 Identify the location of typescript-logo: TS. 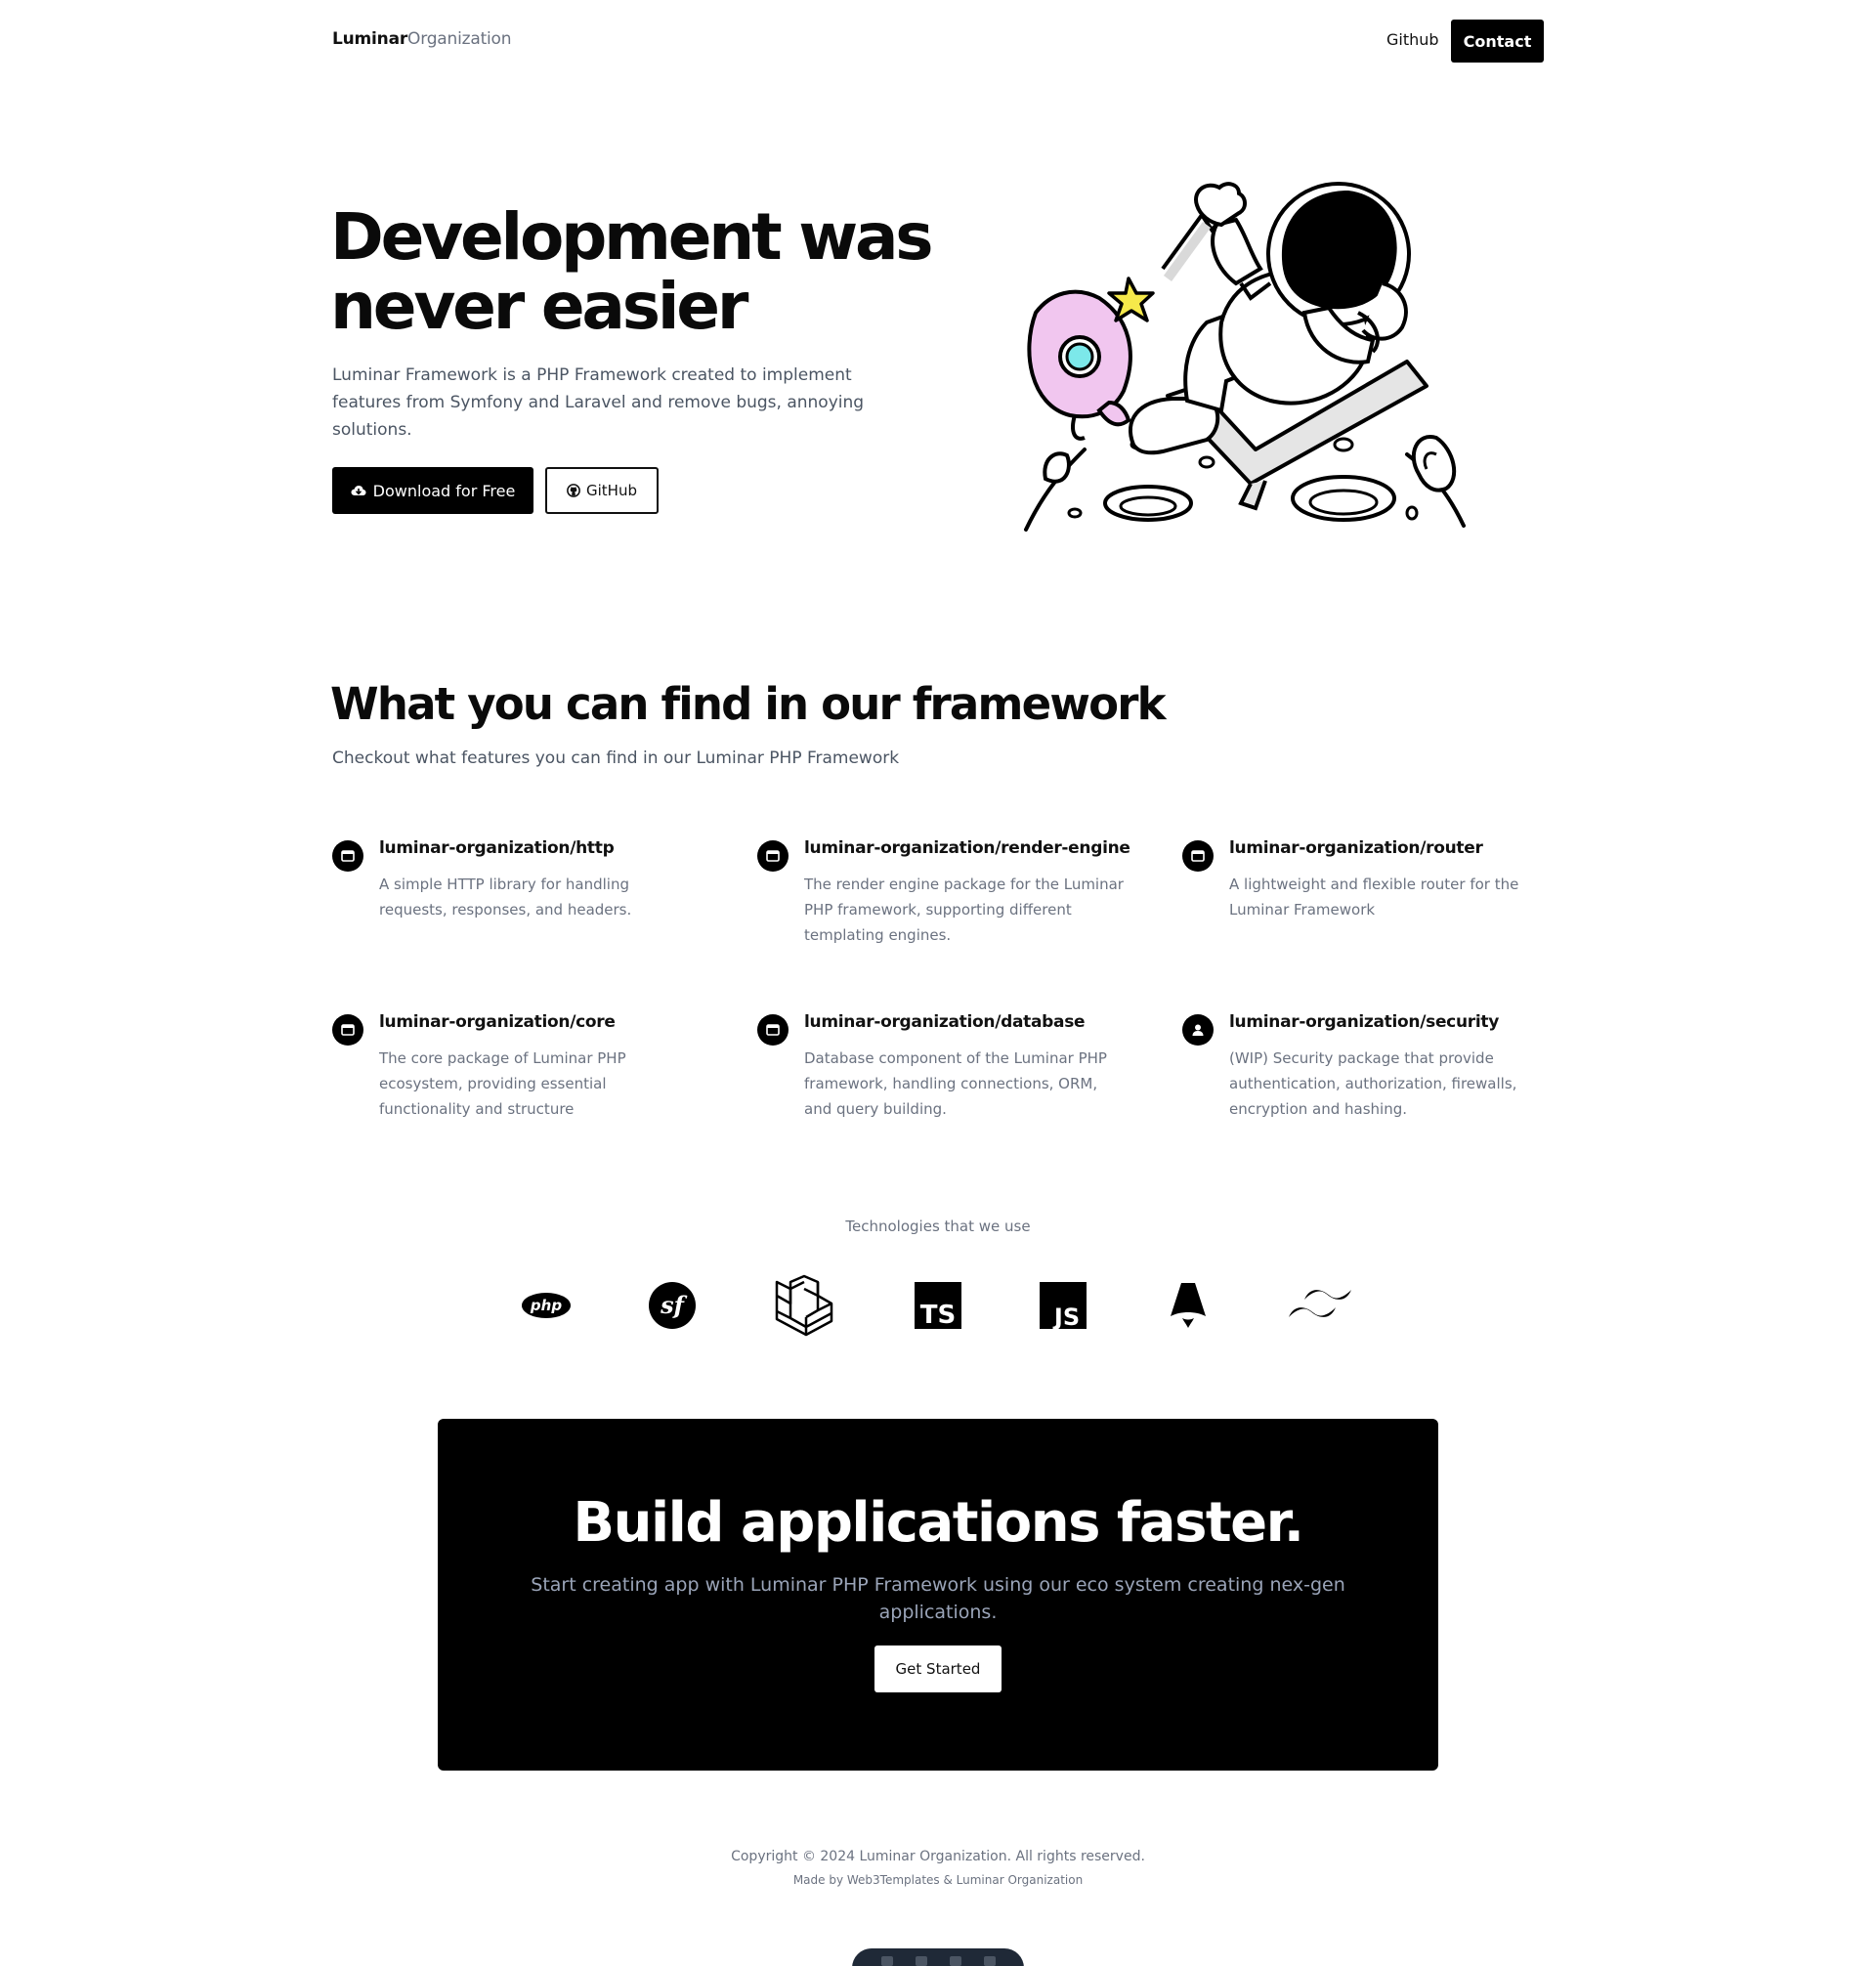
(938, 1305).